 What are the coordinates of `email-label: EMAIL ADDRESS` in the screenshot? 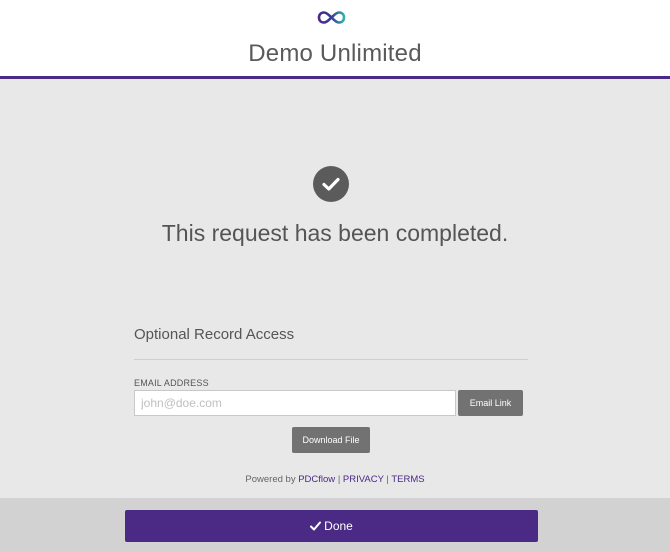 It's located at (171, 383).